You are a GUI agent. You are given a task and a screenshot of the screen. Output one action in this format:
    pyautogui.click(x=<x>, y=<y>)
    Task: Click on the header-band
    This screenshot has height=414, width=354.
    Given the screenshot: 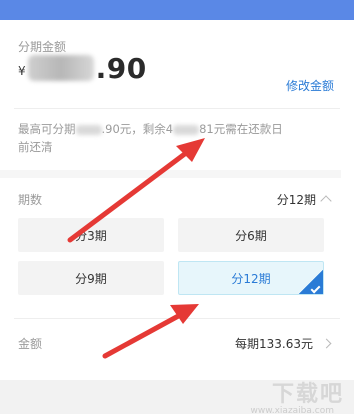 What is the action you would take?
    pyautogui.click(x=177, y=10)
    